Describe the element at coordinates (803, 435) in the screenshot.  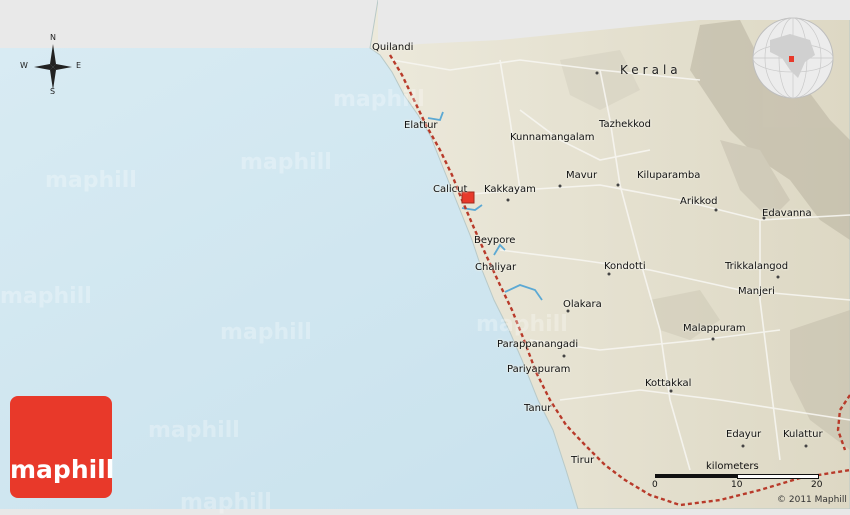
I see `place-label-kulattur: Kulattur` at that location.